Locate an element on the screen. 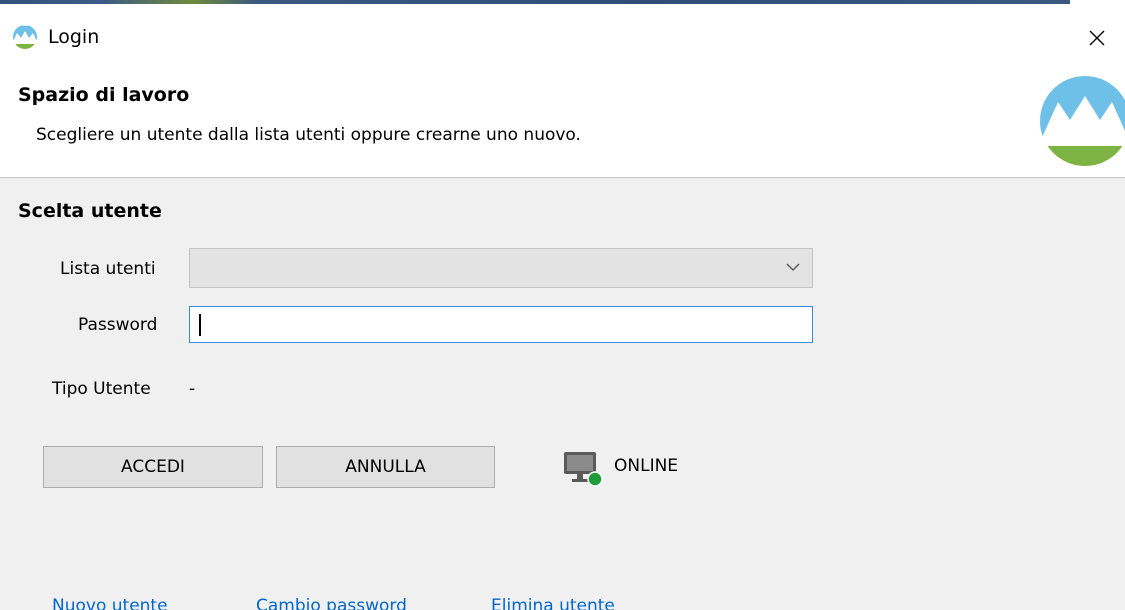 The width and height of the screenshot is (1125, 610). close-button is located at coordinates (1097, 38).